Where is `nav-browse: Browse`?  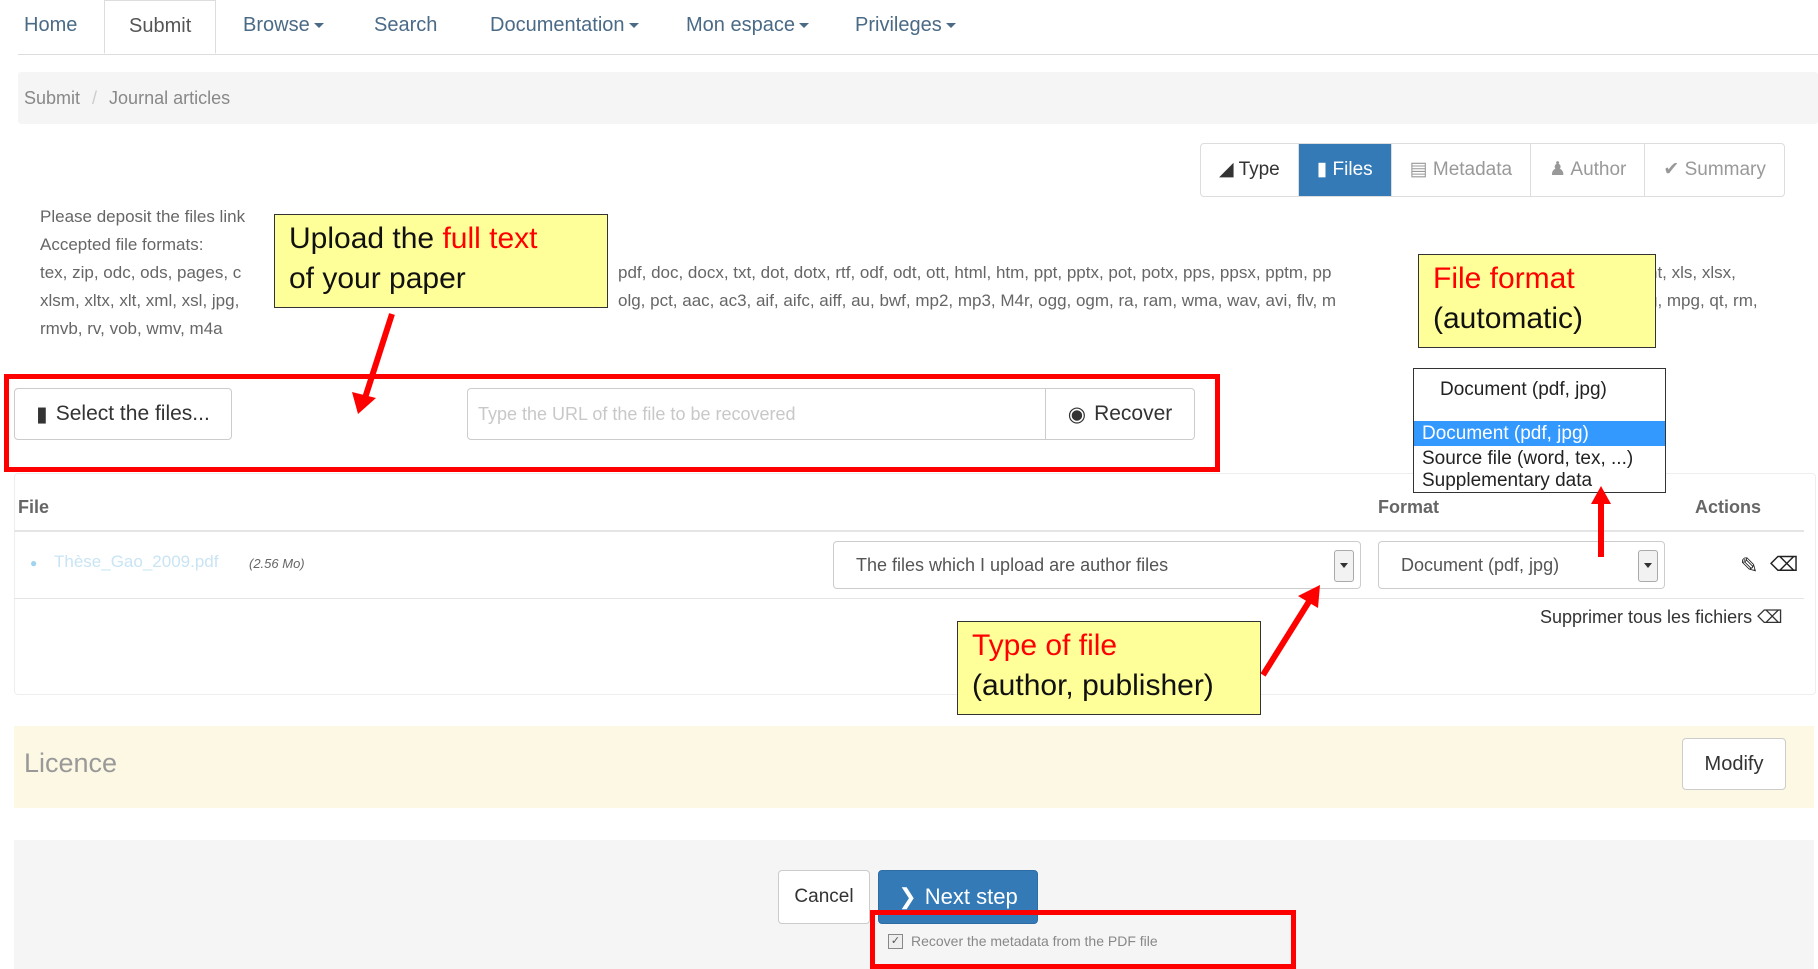
nav-browse: Browse is located at coordinates (283, 25).